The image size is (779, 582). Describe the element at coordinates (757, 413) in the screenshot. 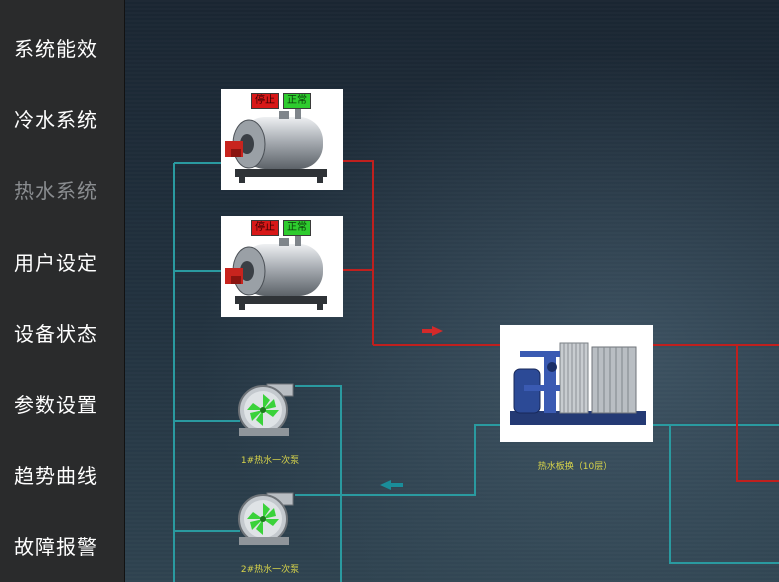

I see `supply-pipe-drop` at that location.